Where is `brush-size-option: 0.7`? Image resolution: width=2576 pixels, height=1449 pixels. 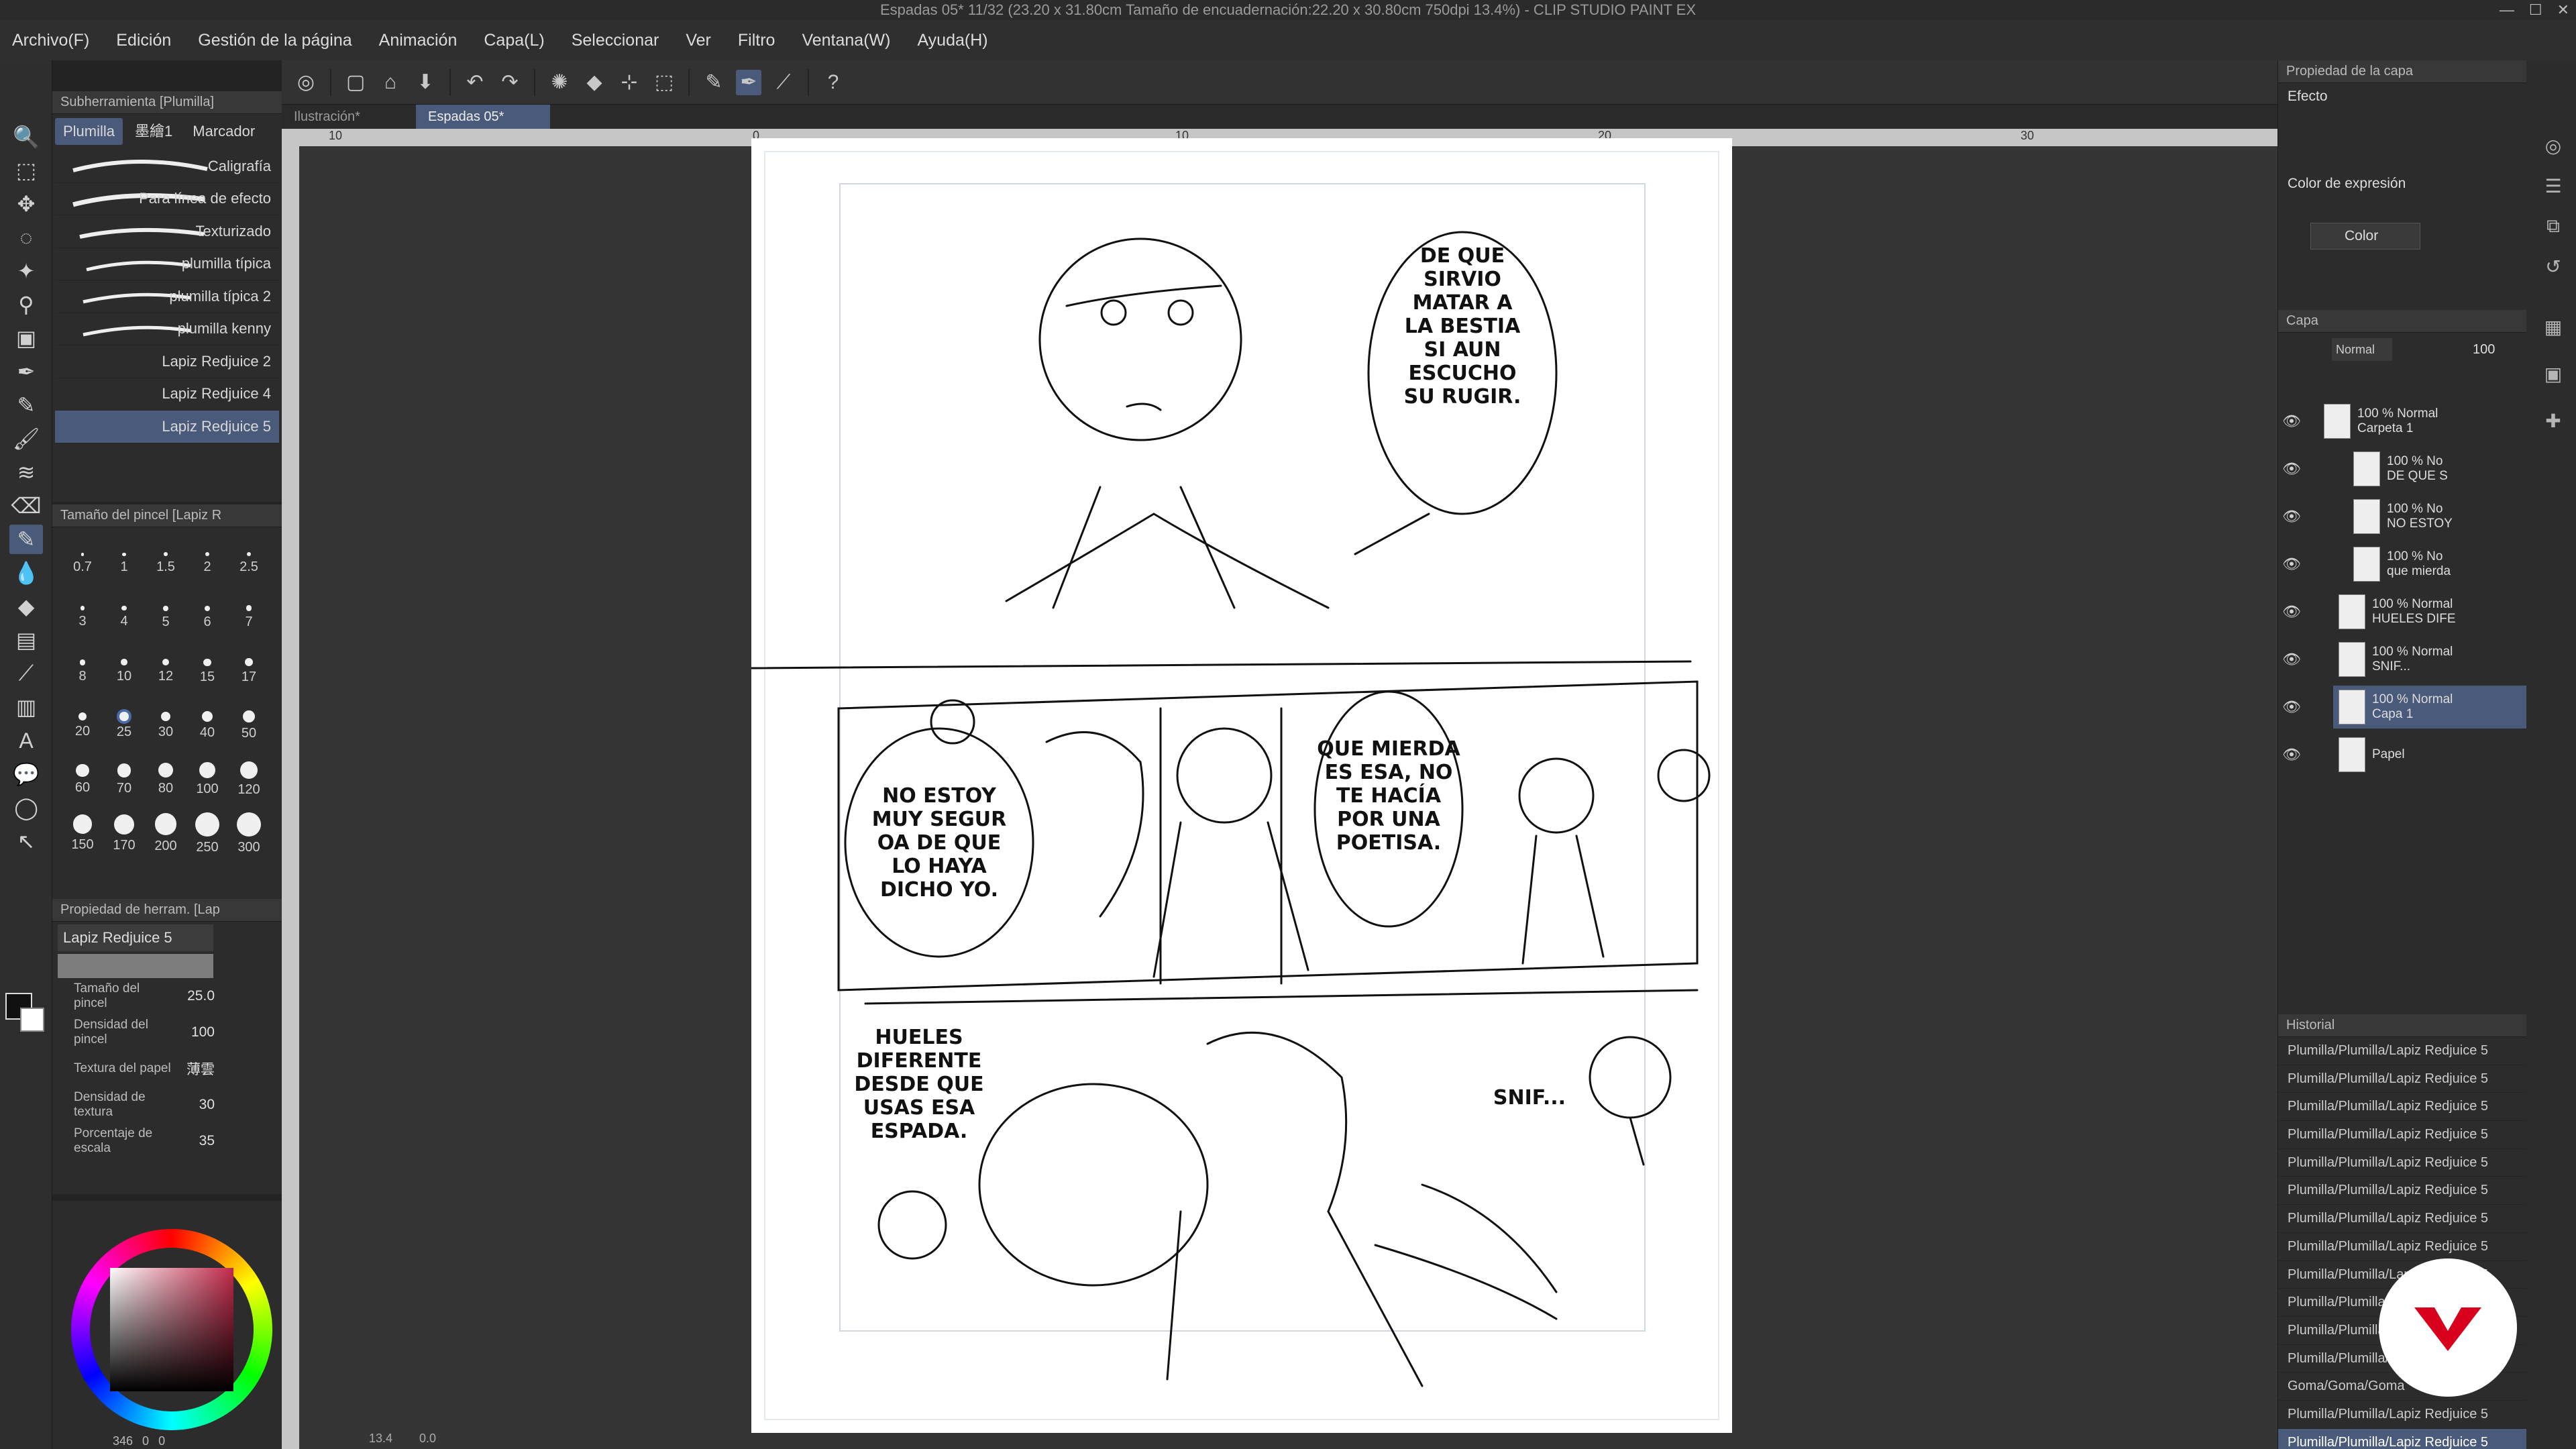
brush-size-option: 0.7 is located at coordinates (82, 564).